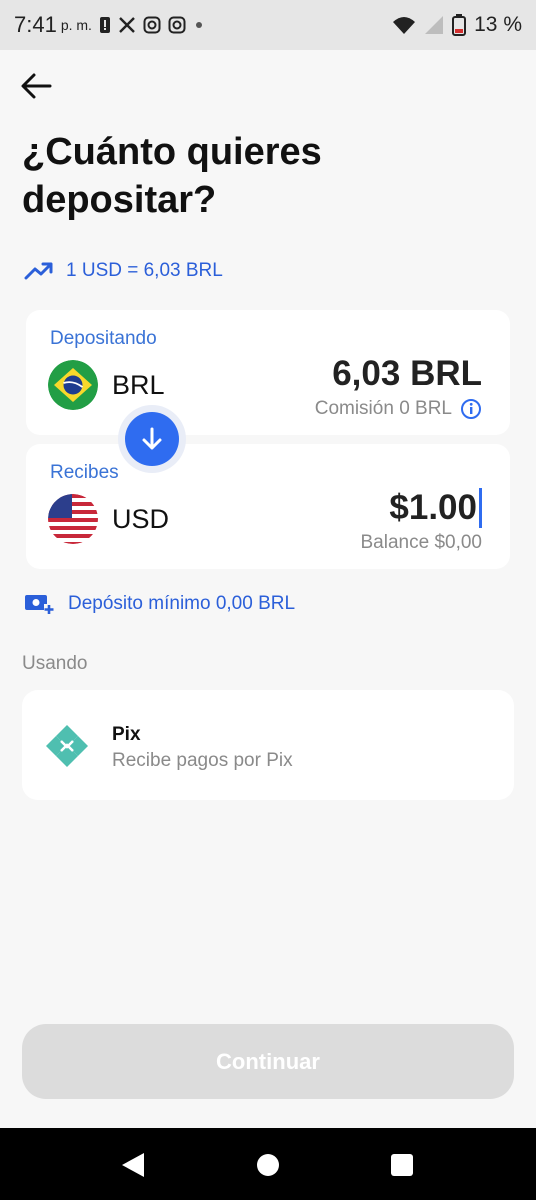 The width and height of the screenshot is (536, 1200). I want to click on deposit-currency: BRL, so click(138, 385).